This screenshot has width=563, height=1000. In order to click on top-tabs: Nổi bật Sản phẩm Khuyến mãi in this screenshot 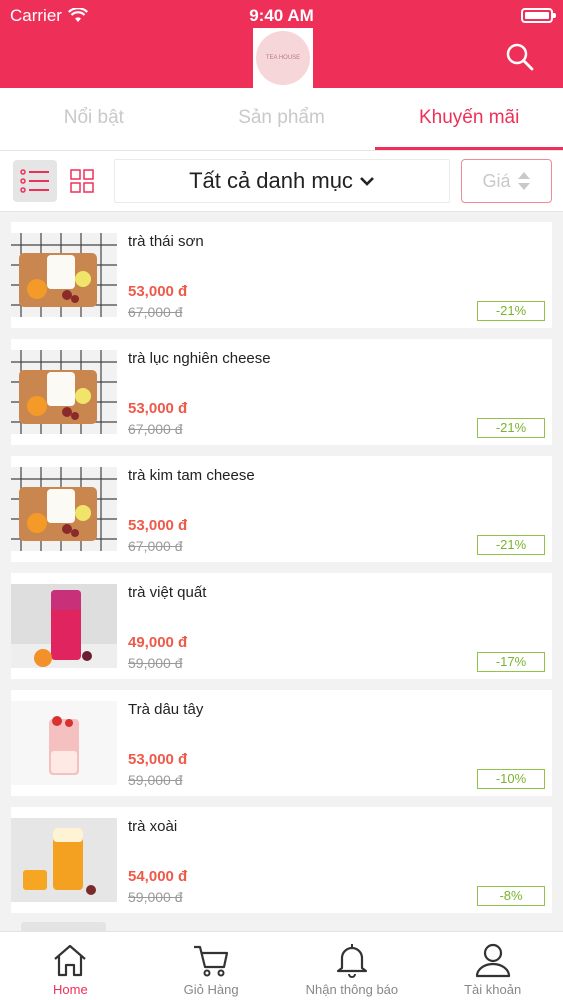, I will do `click(281, 119)`.